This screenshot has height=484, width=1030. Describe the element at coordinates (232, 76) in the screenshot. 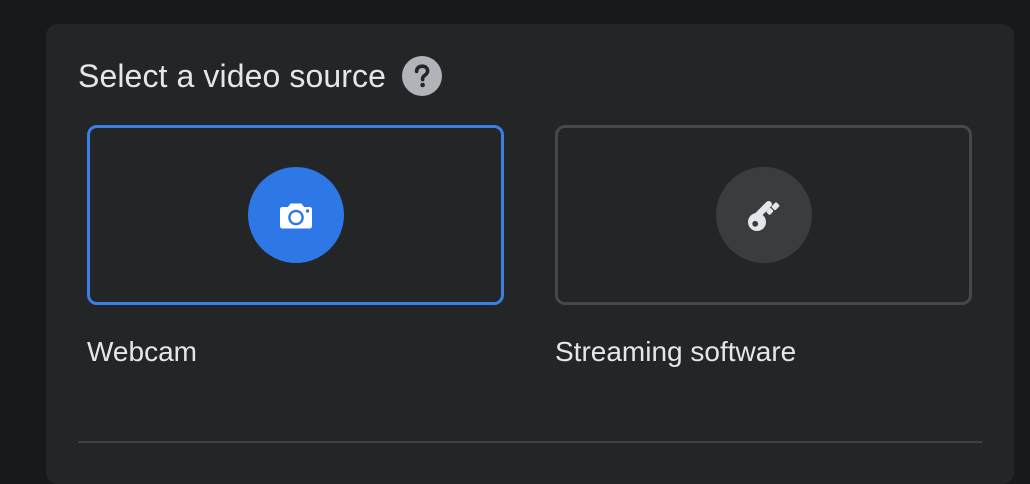

I see `panel-title: Select a video source` at that location.